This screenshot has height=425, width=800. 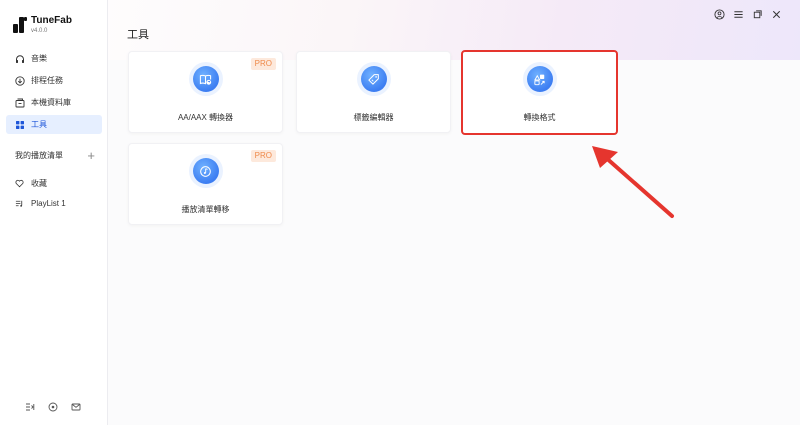 What do you see at coordinates (39, 31) in the screenshot?
I see `app-version: v4.0.0` at bounding box center [39, 31].